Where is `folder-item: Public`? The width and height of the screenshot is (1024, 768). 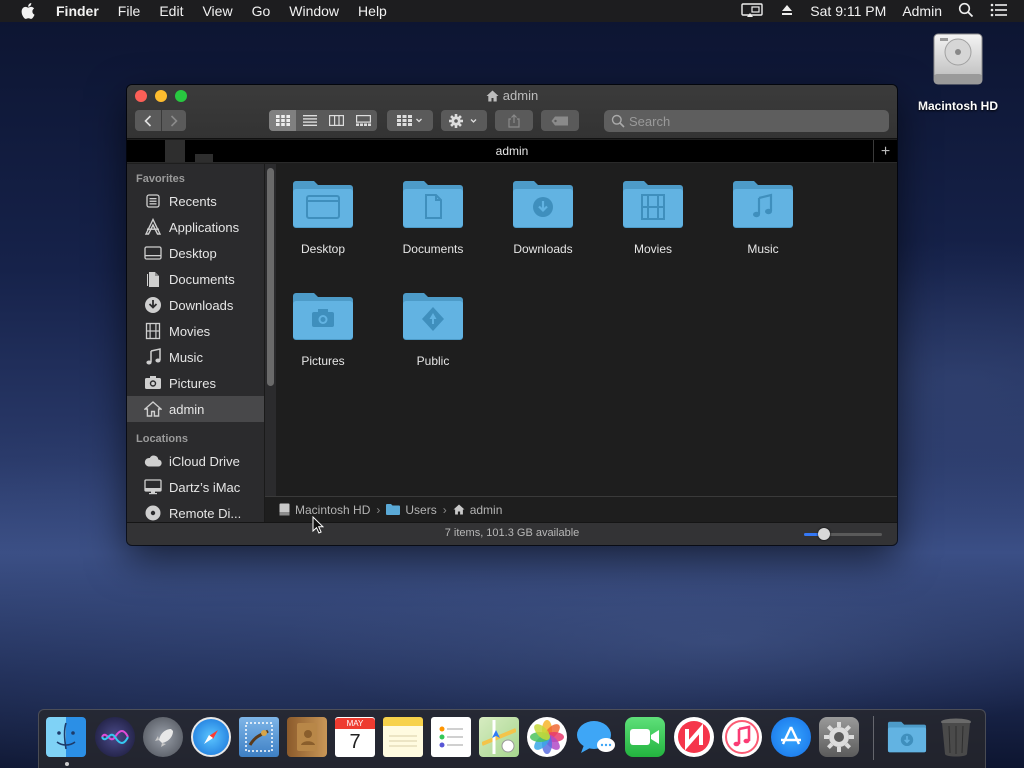 folder-item: Public is located at coordinates (433, 330).